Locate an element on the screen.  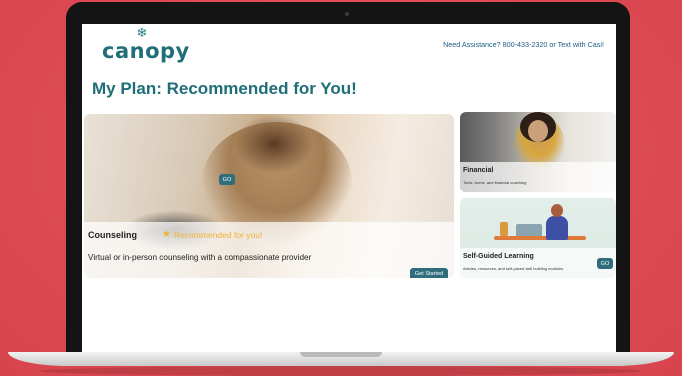
webcam is located at coordinates (347, 14).